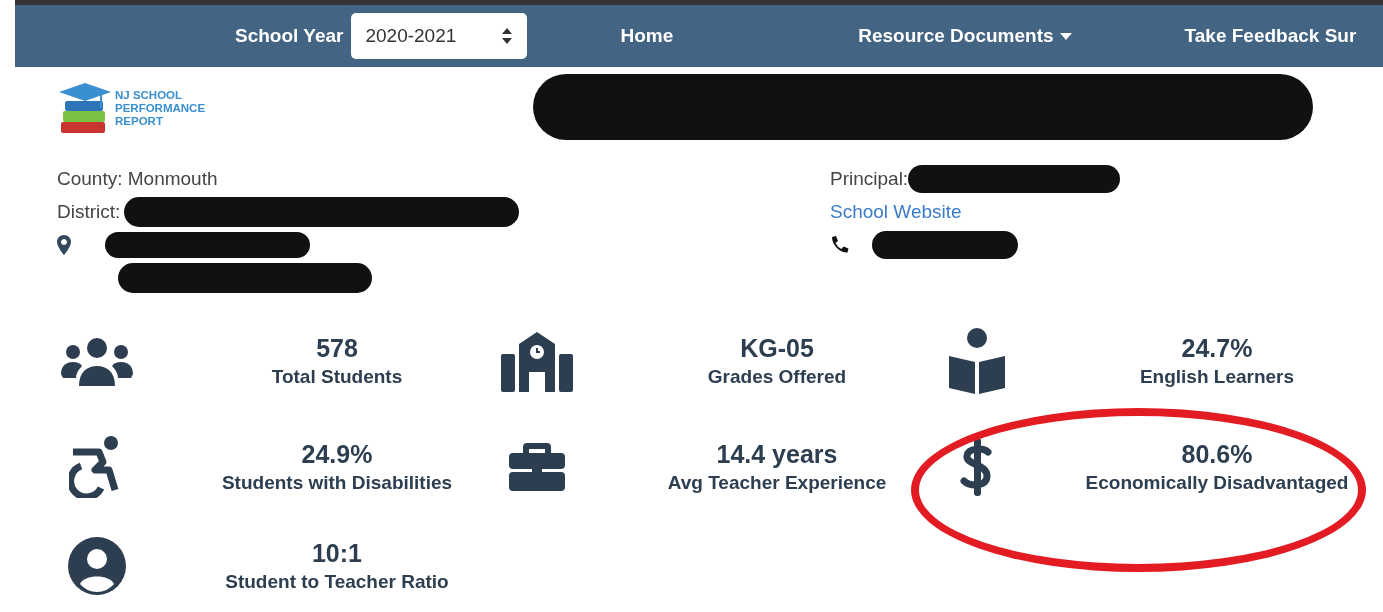 This screenshot has height=612, width=1383. What do you see at coordinates (777, 348) in the screenshot?
I see `stat-value: KG-05` at bounding box center [777, 348].